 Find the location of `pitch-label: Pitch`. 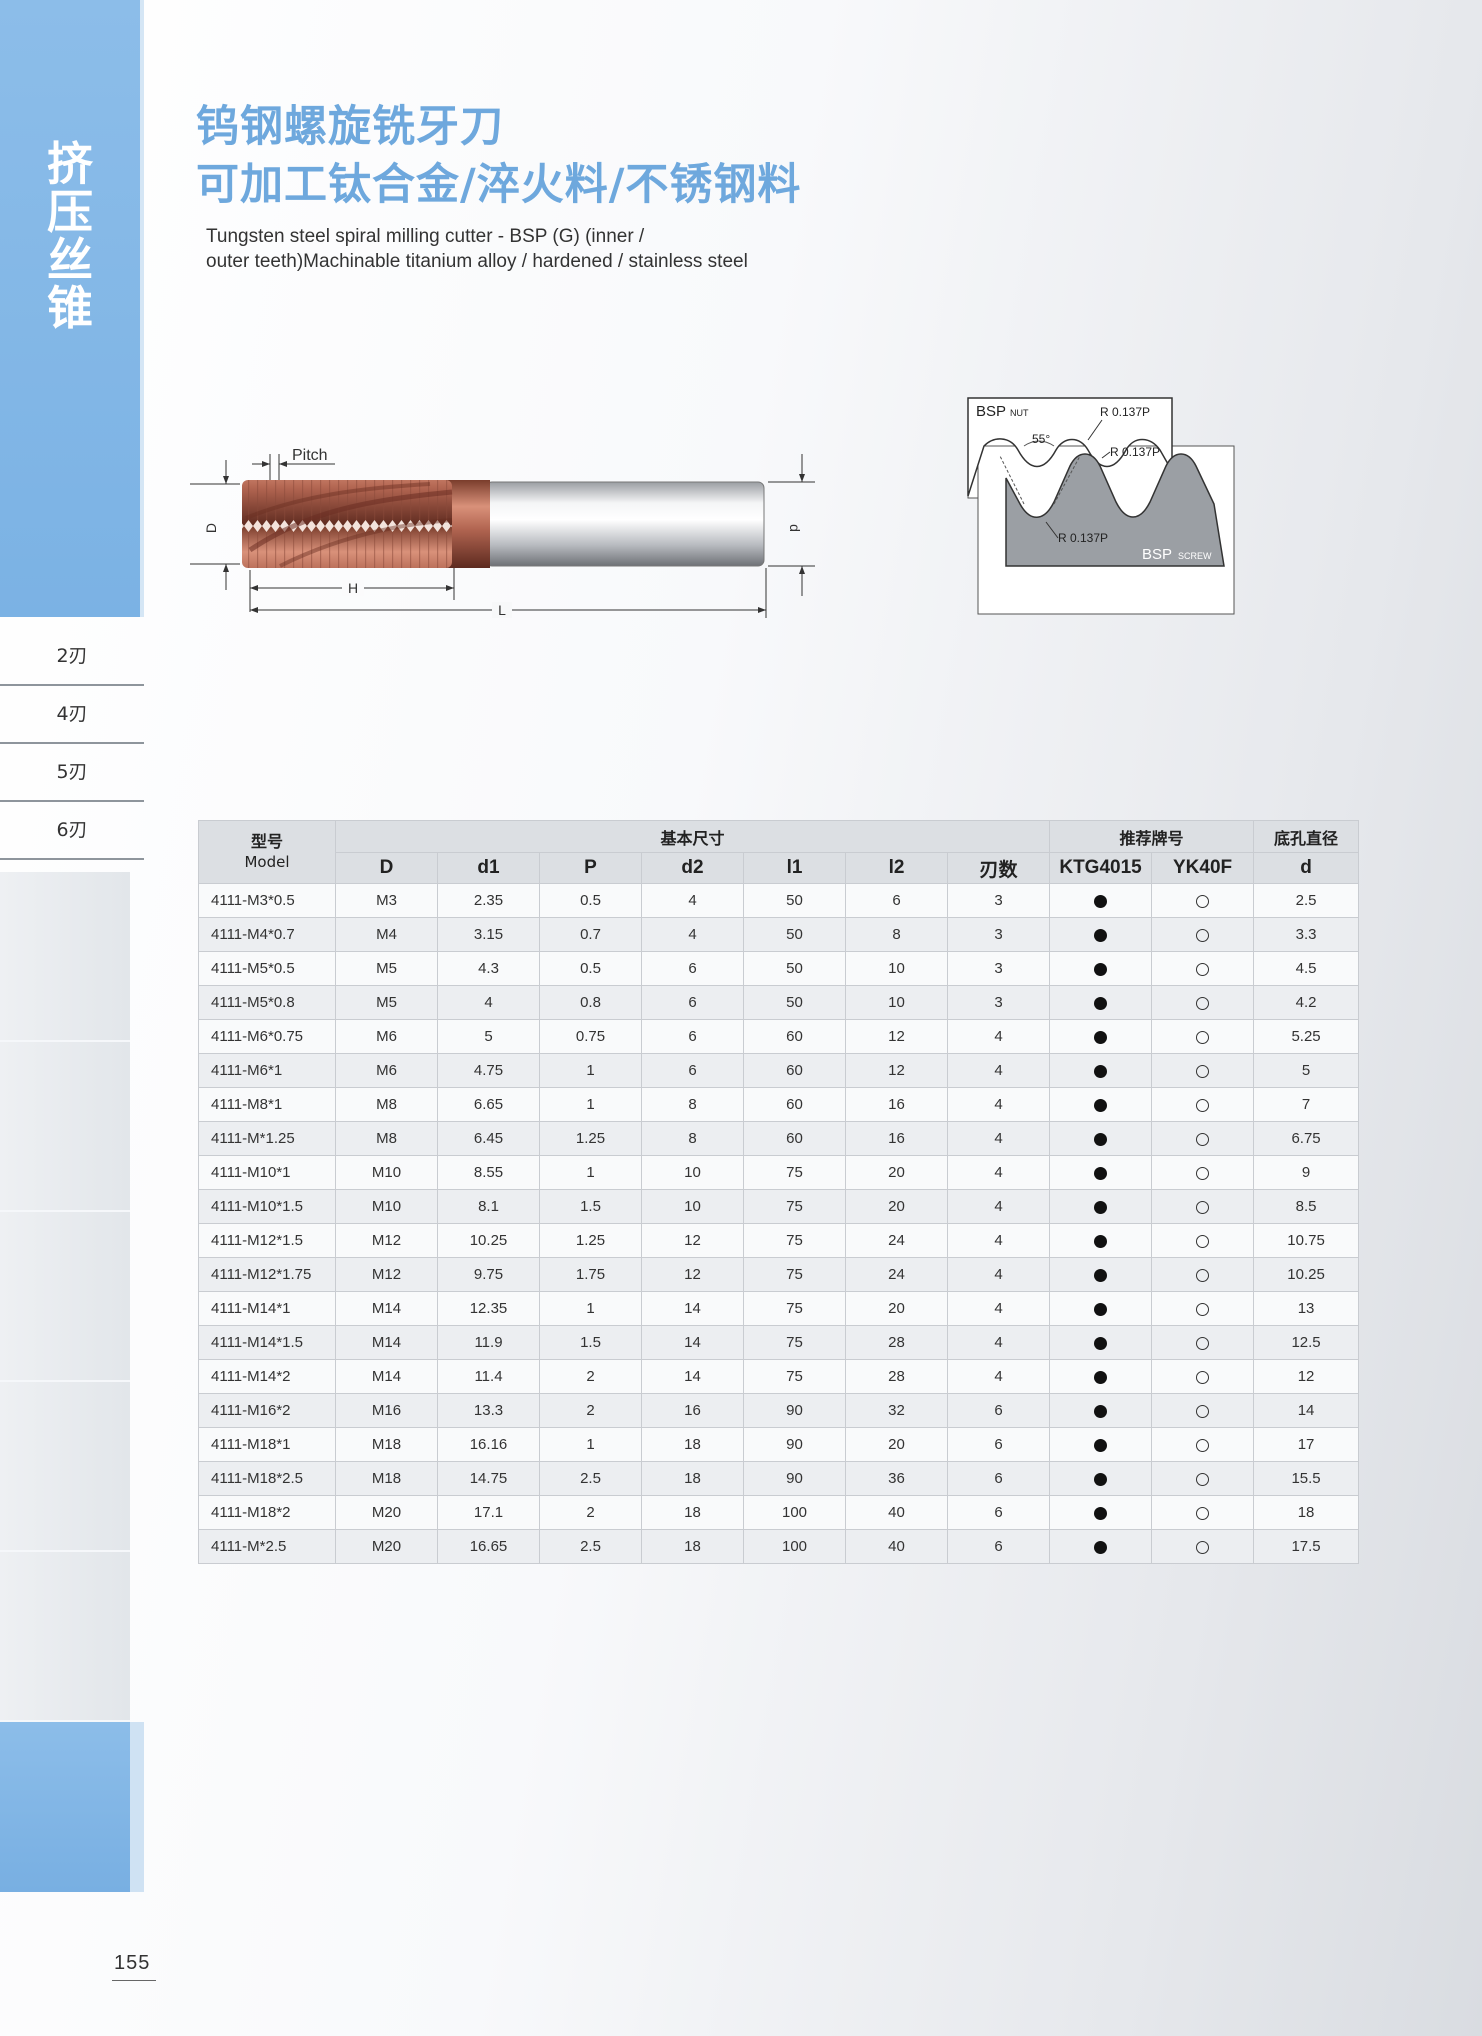

pitch-label: Pitch is located at coordinates (310, 455).